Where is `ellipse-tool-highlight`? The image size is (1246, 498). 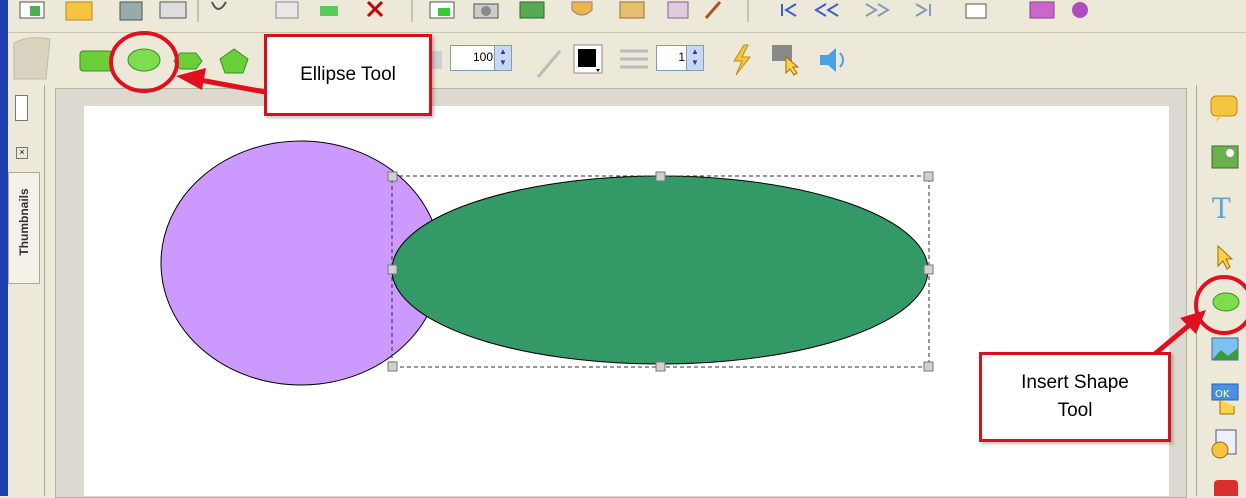
ellipse-tool-highlight is located at coordinates (144, 62).